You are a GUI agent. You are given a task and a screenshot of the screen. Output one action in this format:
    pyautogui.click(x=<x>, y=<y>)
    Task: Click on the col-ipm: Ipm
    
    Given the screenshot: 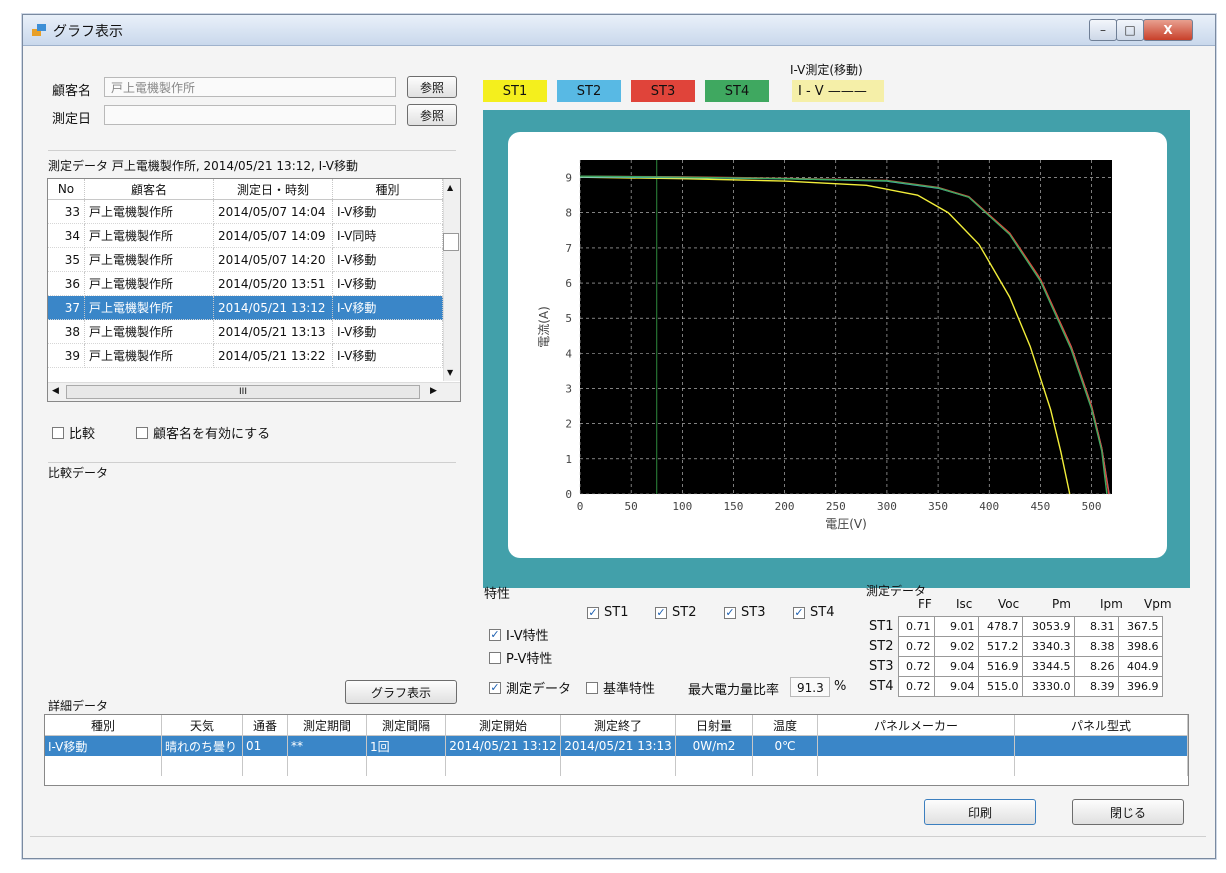 What is the action you would take?
    pyautogui.click(x=1111, y=604)
    